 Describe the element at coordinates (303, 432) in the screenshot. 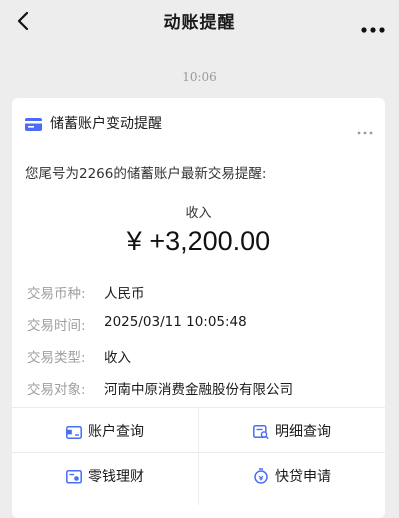

I see `action-label: 明细查询` at that location.